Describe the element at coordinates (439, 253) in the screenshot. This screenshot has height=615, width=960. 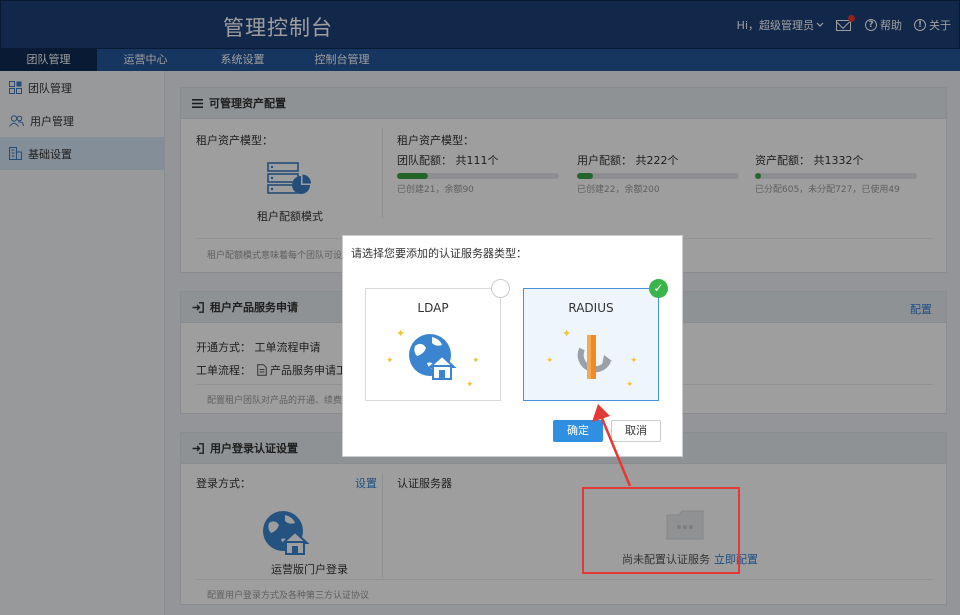
I see `dialog-title: 请选择您要添加的认证服务器类型：` at that location.